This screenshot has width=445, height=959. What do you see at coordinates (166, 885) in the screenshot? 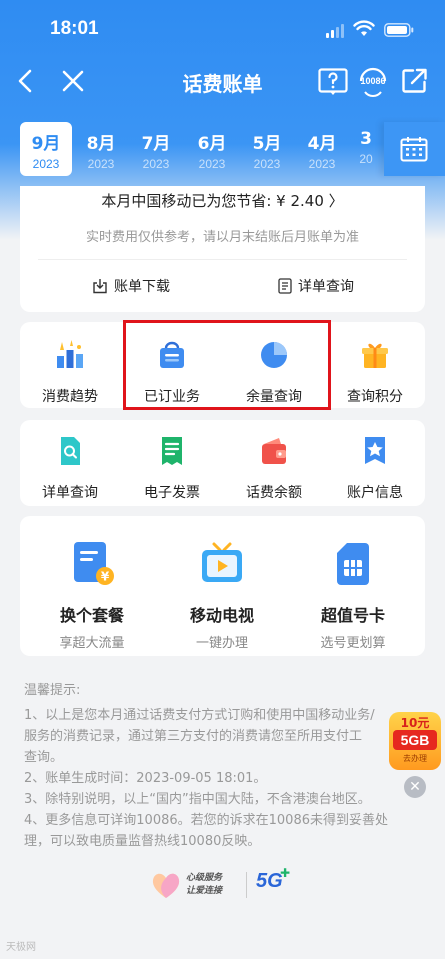
I see `heart-logo-icon` at bounding box center [166, 885].